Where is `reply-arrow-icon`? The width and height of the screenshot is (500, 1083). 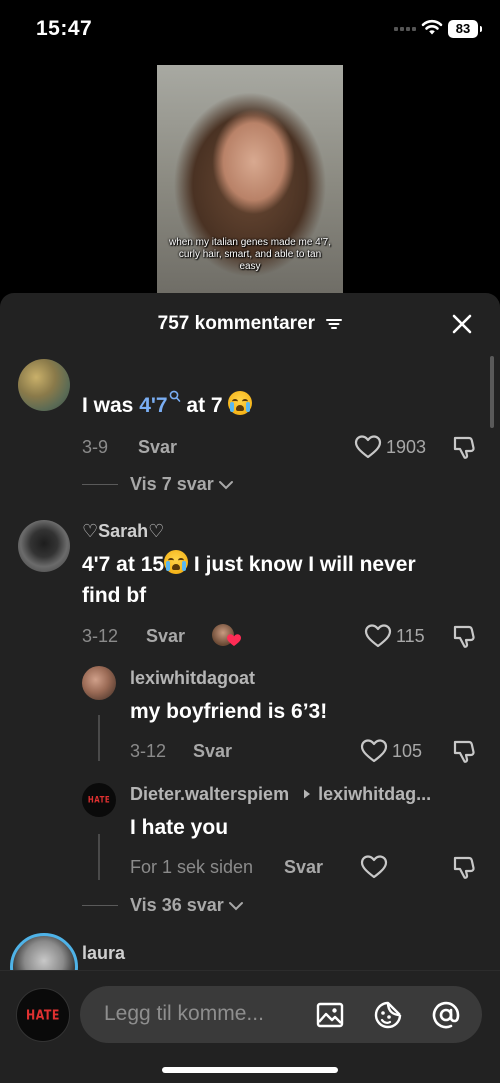 reply-arrow-icon is located at coordinates (307, 794).